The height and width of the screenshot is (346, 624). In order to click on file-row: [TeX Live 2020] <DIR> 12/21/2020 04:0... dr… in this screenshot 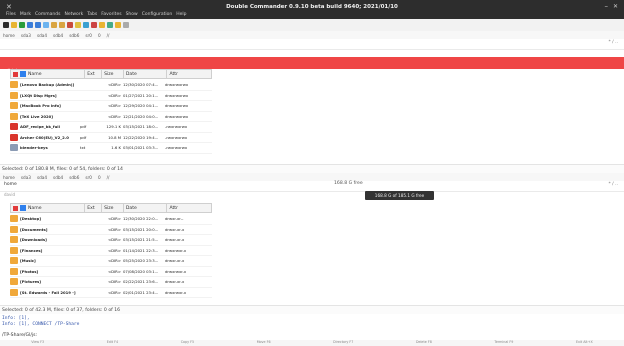, I will do `click(111, 117)`.